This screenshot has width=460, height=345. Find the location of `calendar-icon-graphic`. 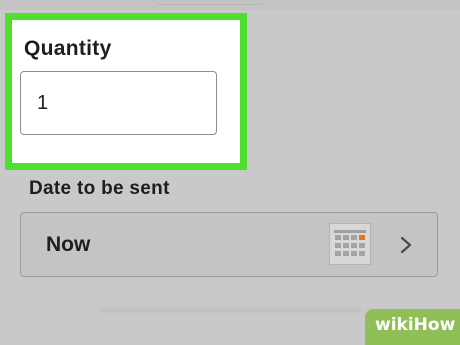

calendar-icon-graphic is located at coordinates (350, 243).